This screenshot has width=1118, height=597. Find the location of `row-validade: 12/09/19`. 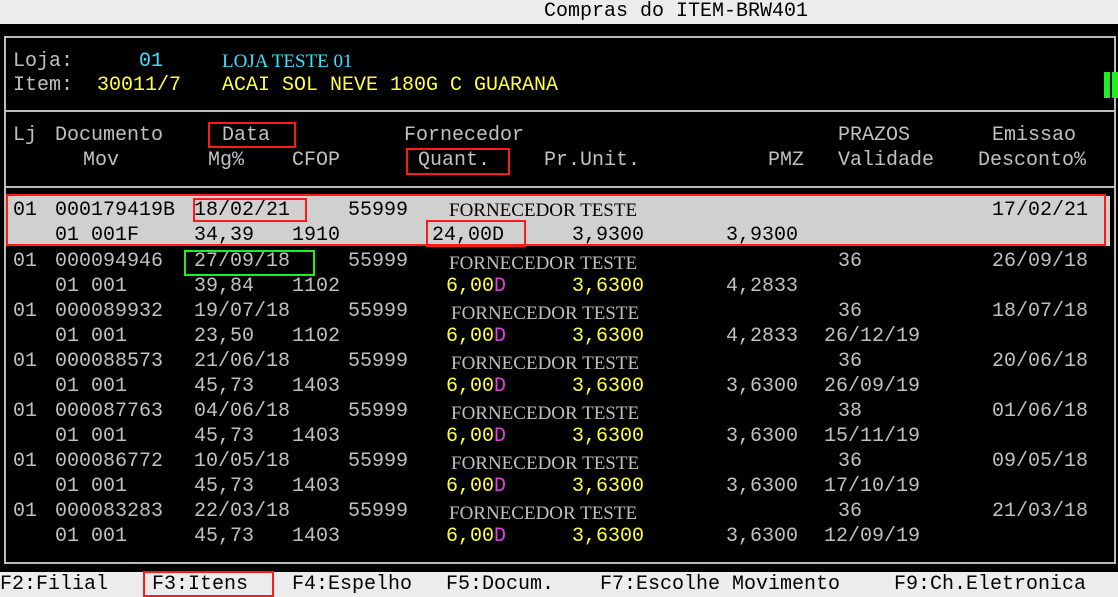

row-validade: 12/09/19 is located at coordinates (872, 536).